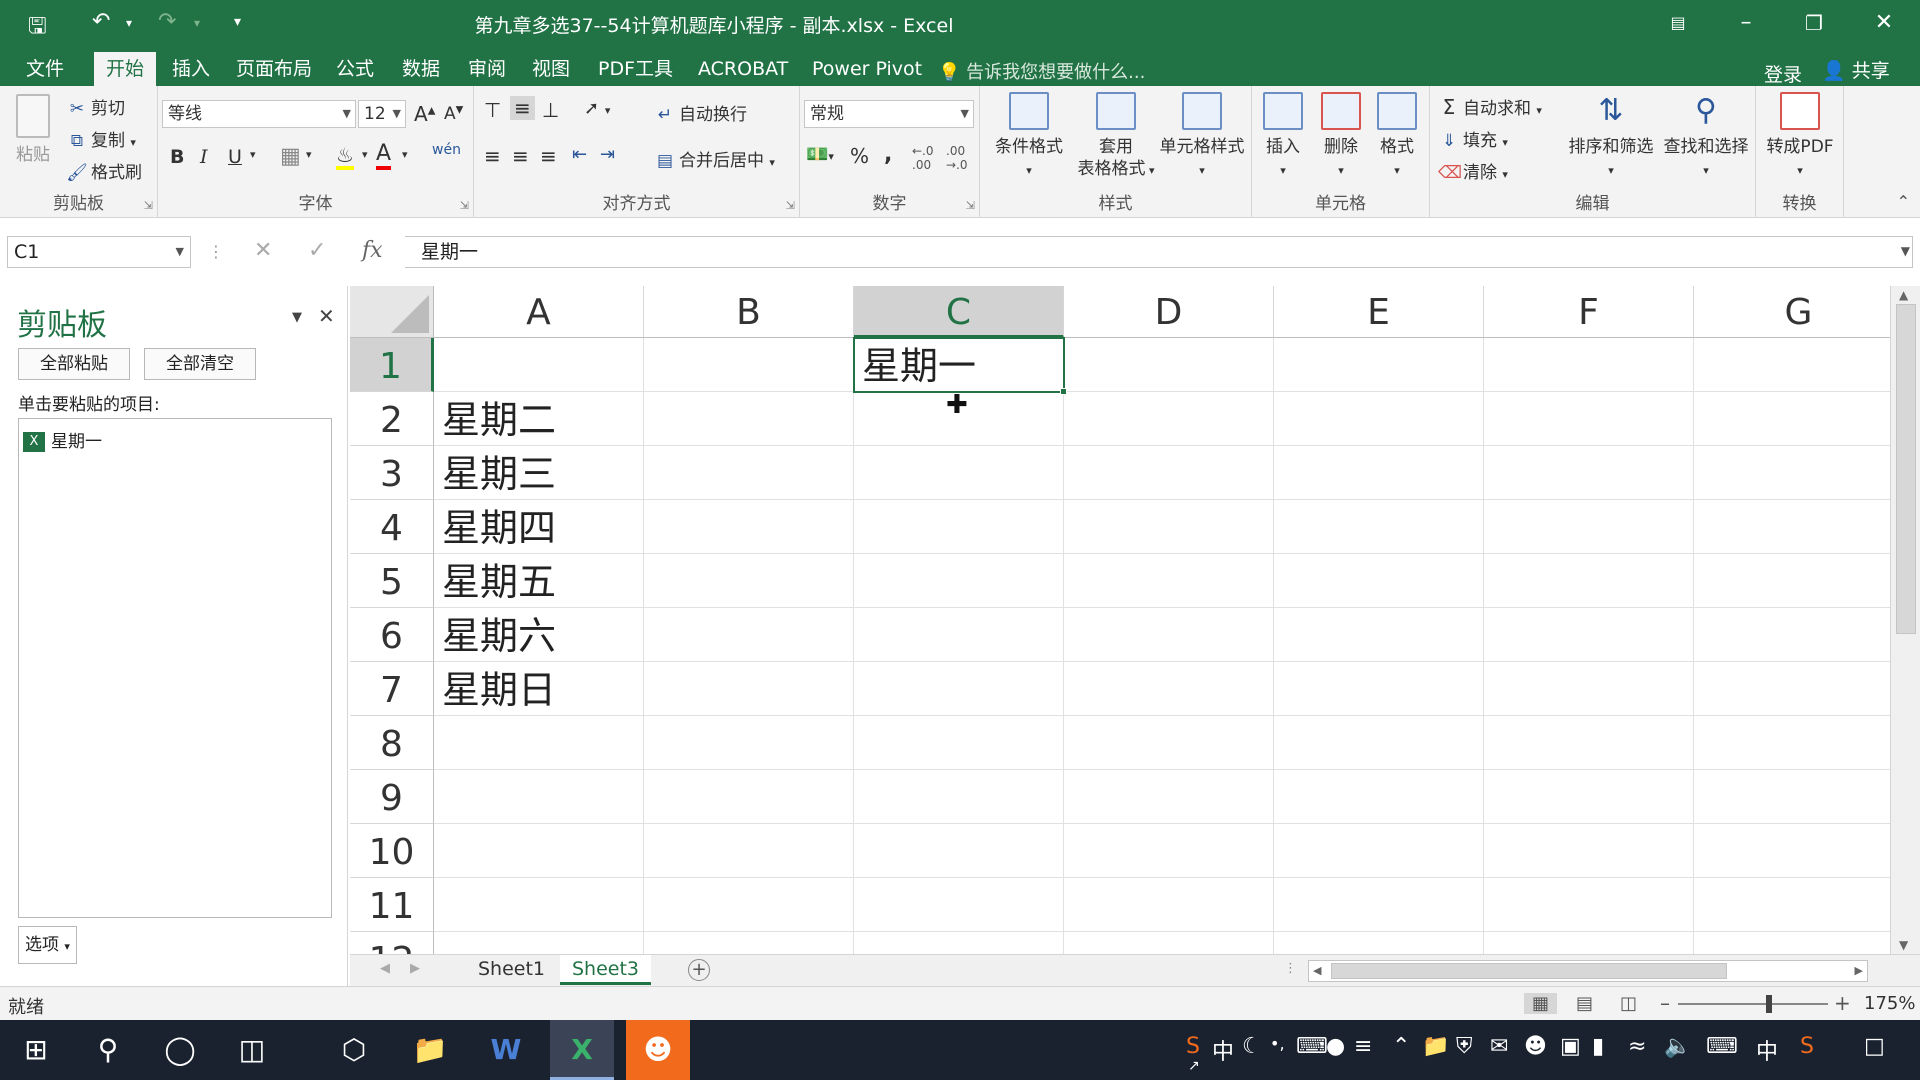  What do you see at coordinates (539, 365) in the screenshot?
I see `cell-a1` at bounding box center [539, 365].